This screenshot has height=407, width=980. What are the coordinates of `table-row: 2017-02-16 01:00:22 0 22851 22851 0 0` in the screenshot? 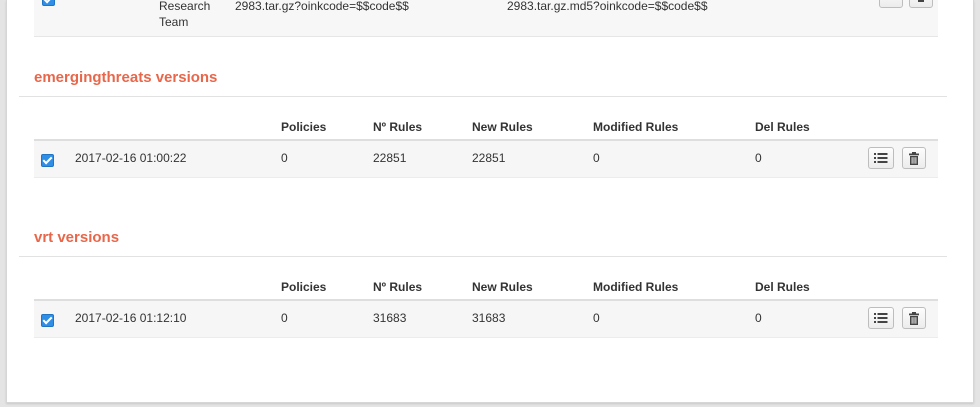 It's located at (486, 159).